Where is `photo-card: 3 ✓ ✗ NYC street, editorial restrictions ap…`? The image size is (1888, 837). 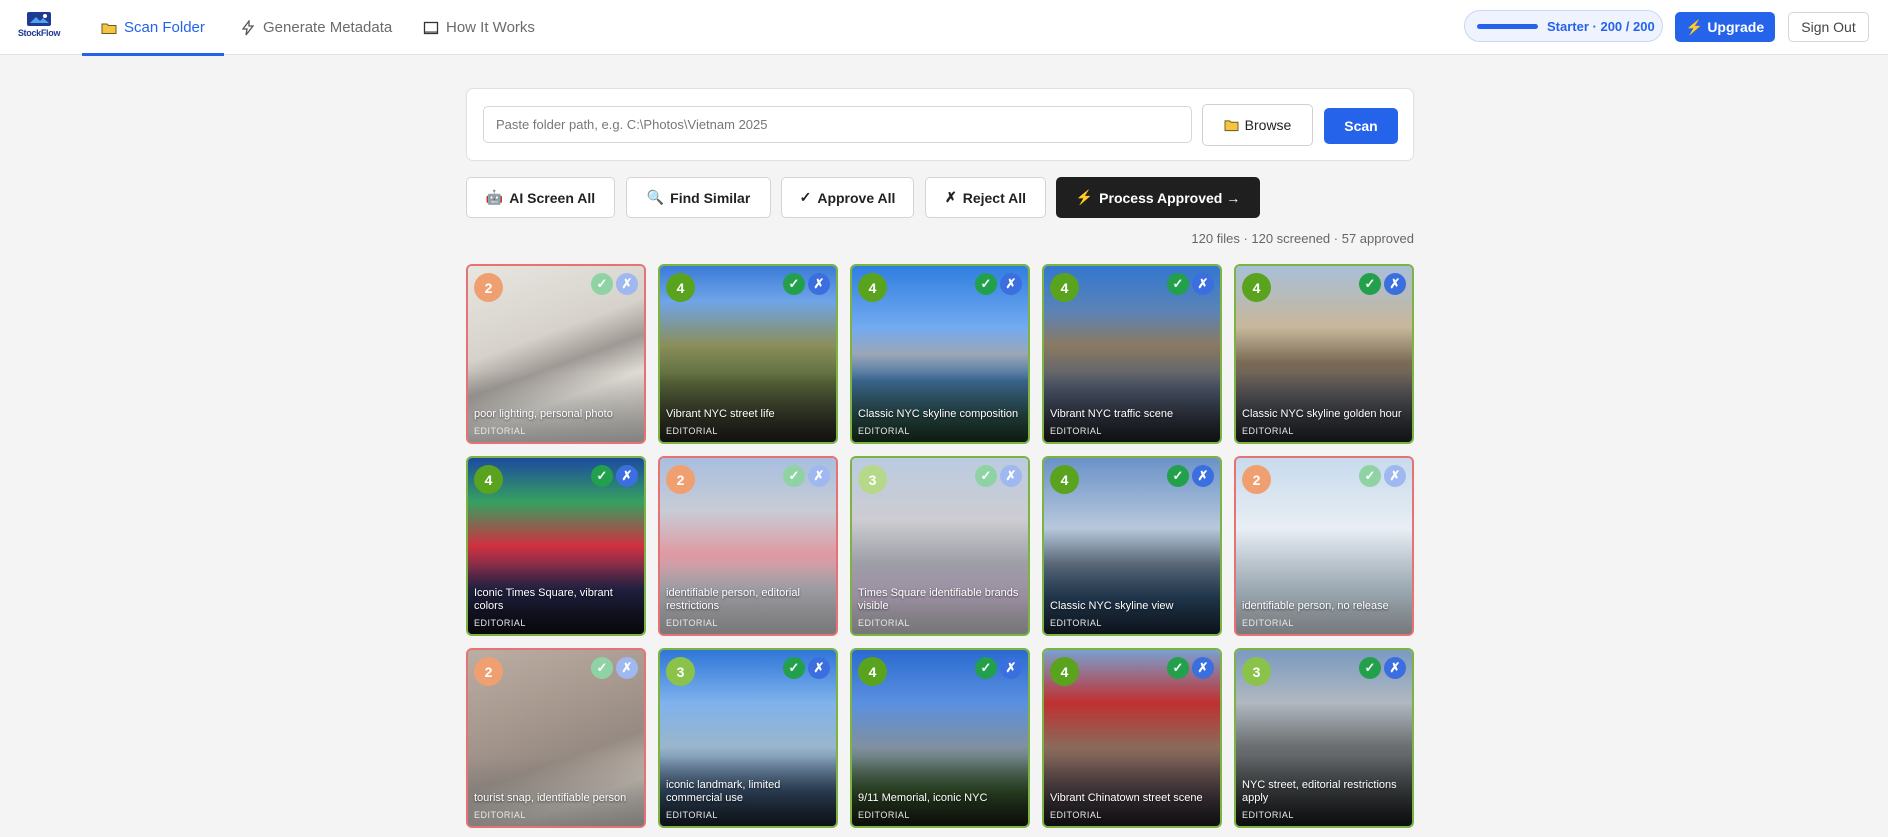
photo-card: 3 ✓ ✗ NYC street, editorial restrictions ap… is located at coordinates (1324, 738).